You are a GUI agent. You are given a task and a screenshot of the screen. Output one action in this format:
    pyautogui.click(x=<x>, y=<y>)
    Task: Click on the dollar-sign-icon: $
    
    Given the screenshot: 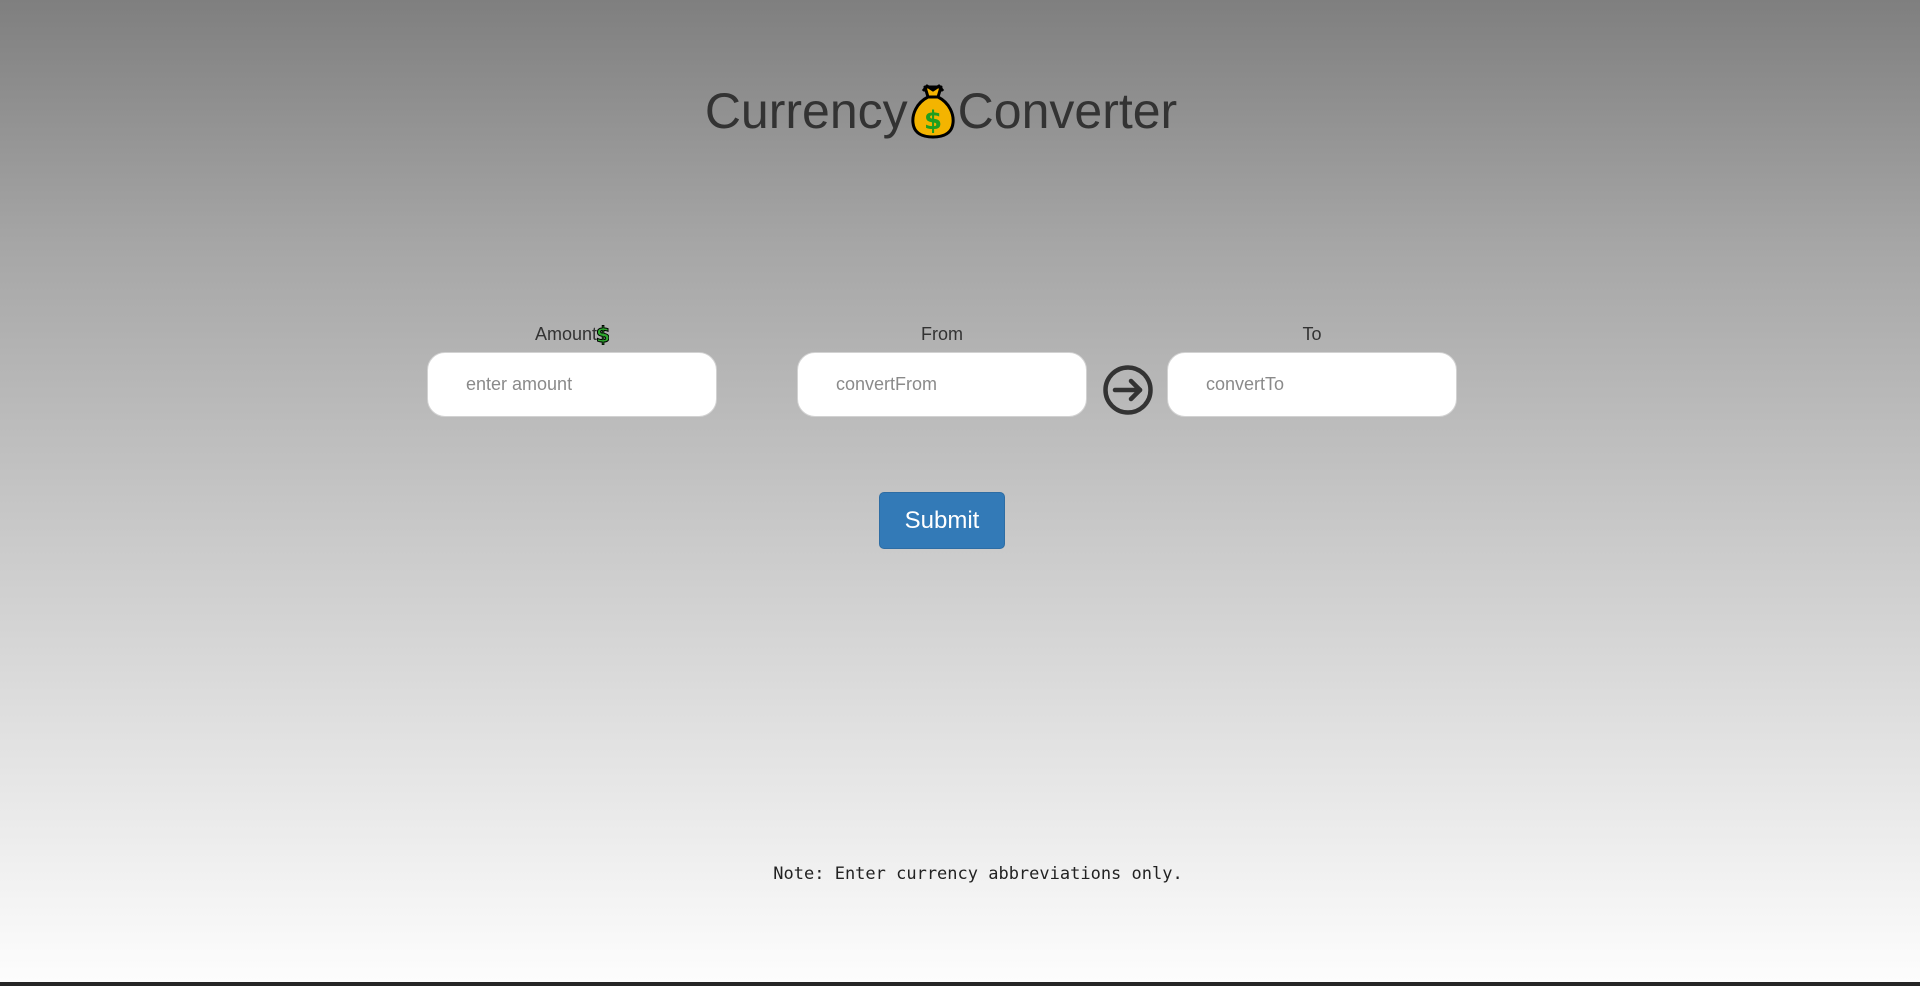 What is the action you would take?
    pyautogui.click(x=603, y=334)
    